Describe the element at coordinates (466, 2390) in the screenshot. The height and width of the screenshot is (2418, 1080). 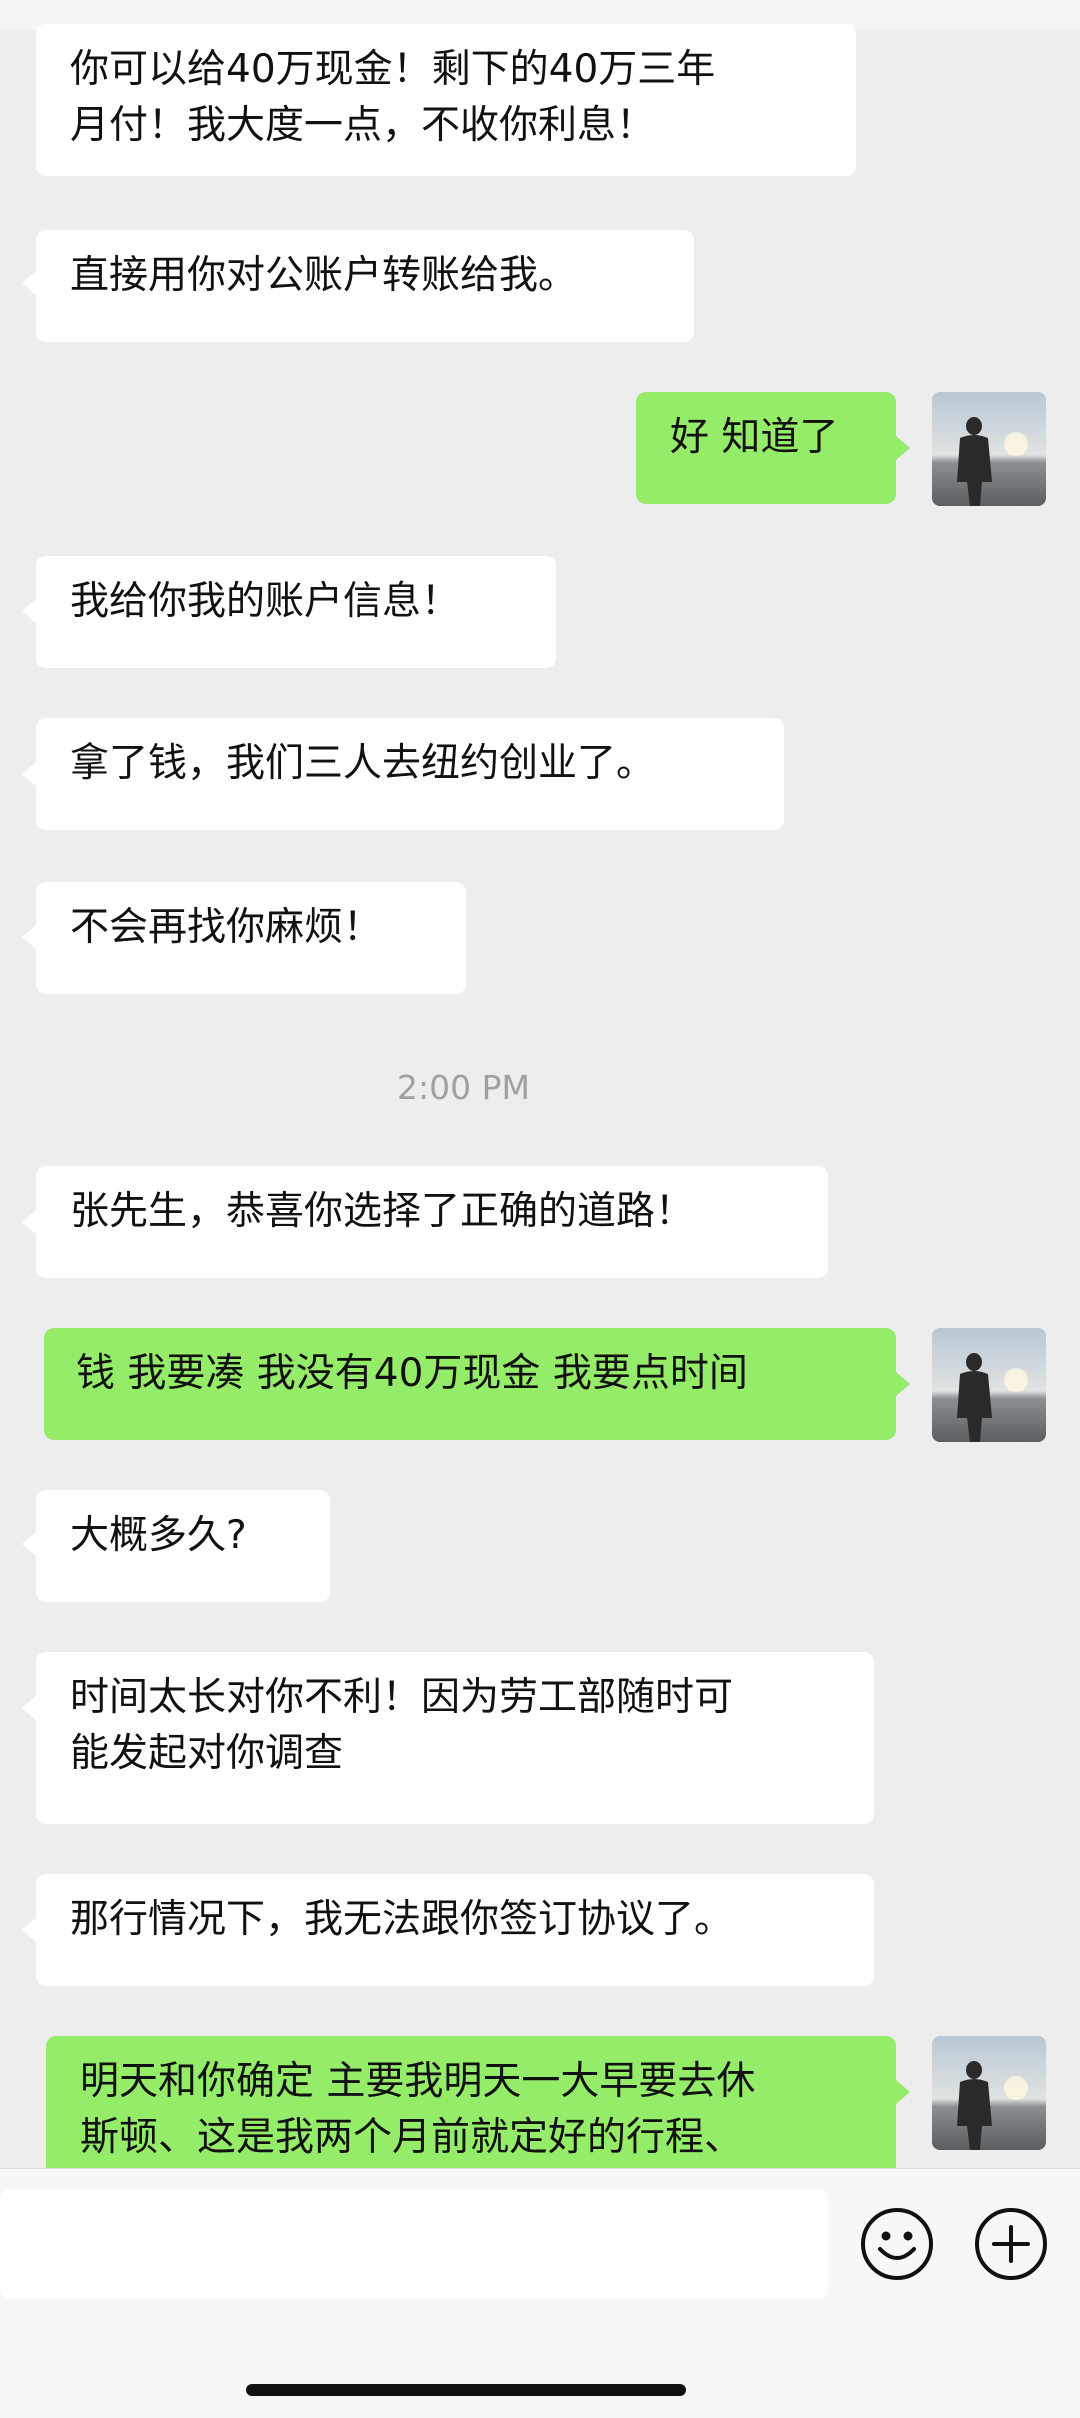
I see `home-indicator` at that location.